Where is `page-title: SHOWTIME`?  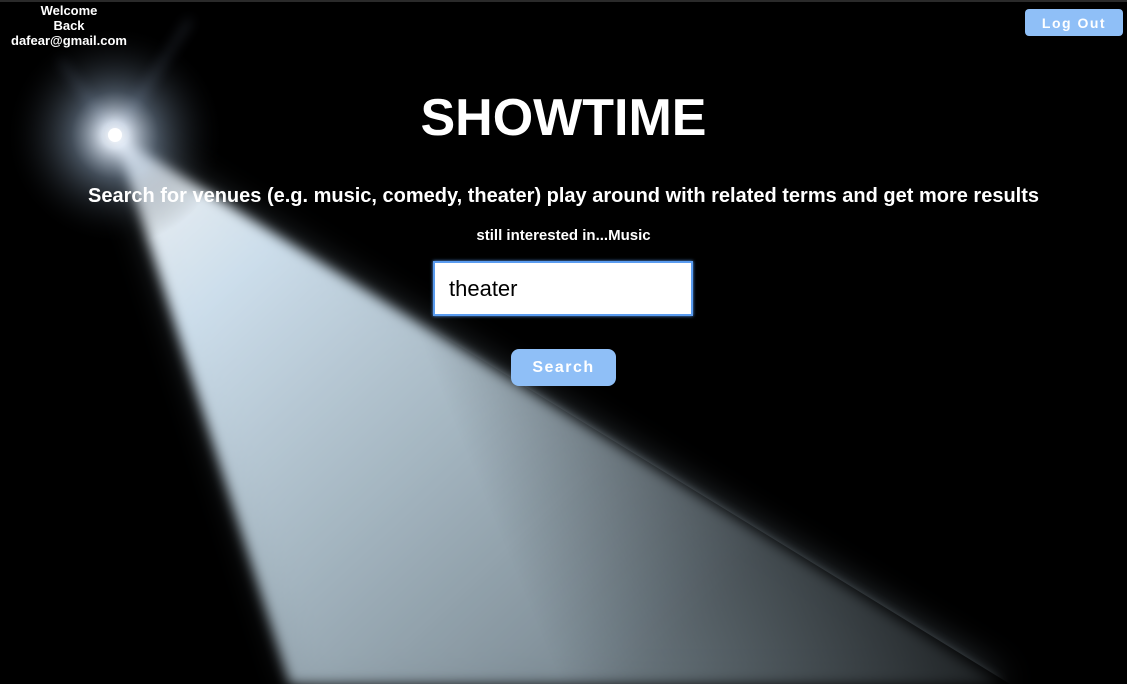 page-title: SHOWTIME is located at coordinates (563, 118).